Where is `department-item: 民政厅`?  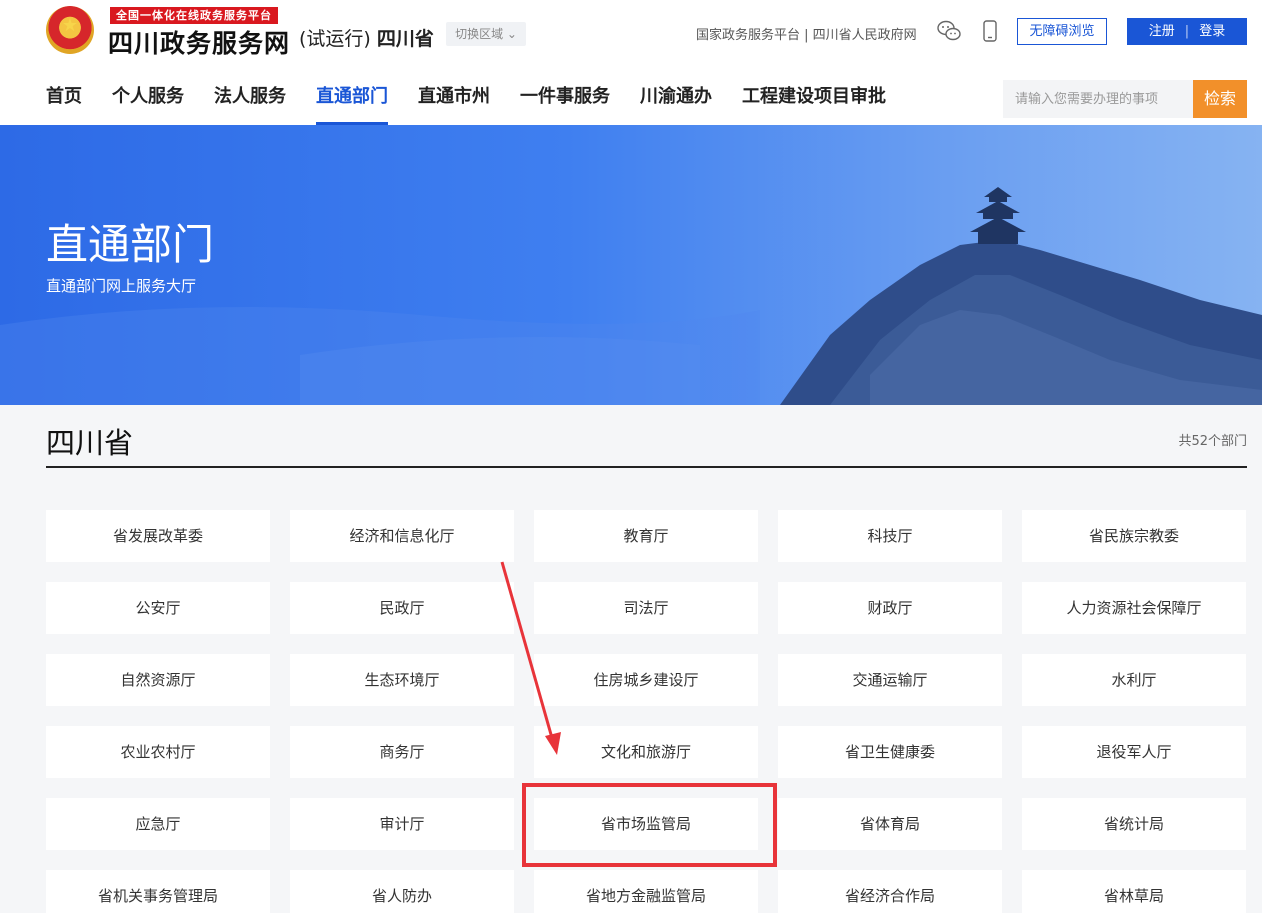 department-item: 民政厅 is located at coordinates (402, 608).